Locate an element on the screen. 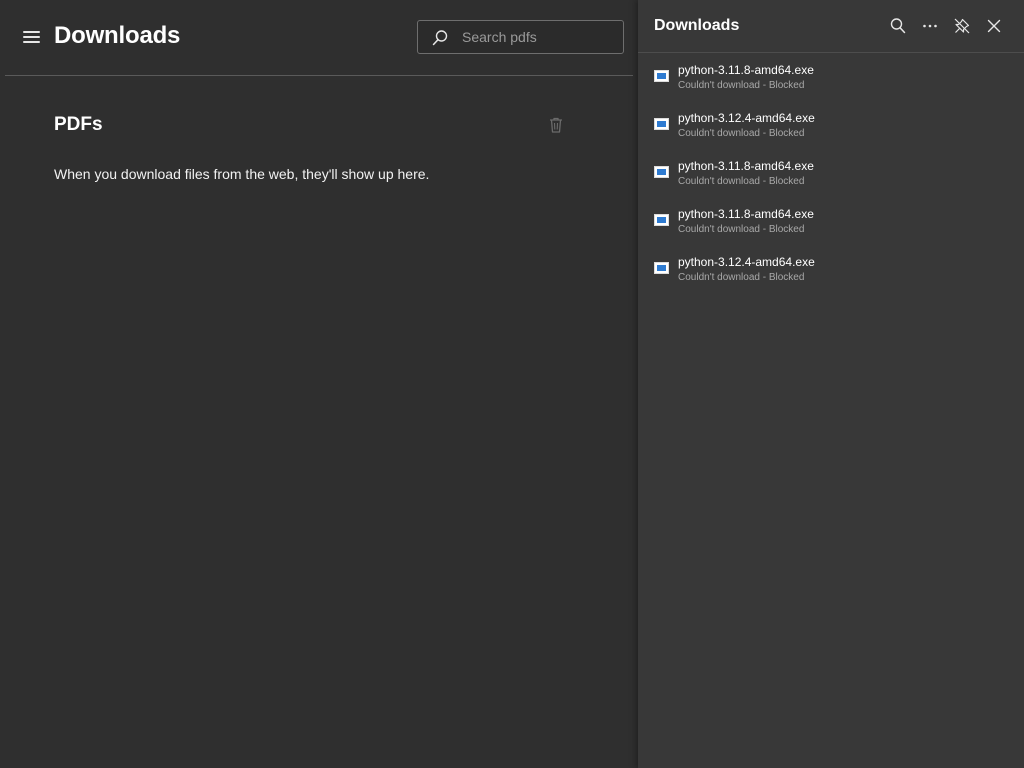 This screenshot has height=768, width=1024. close-button is located at coordinates (994, 26).